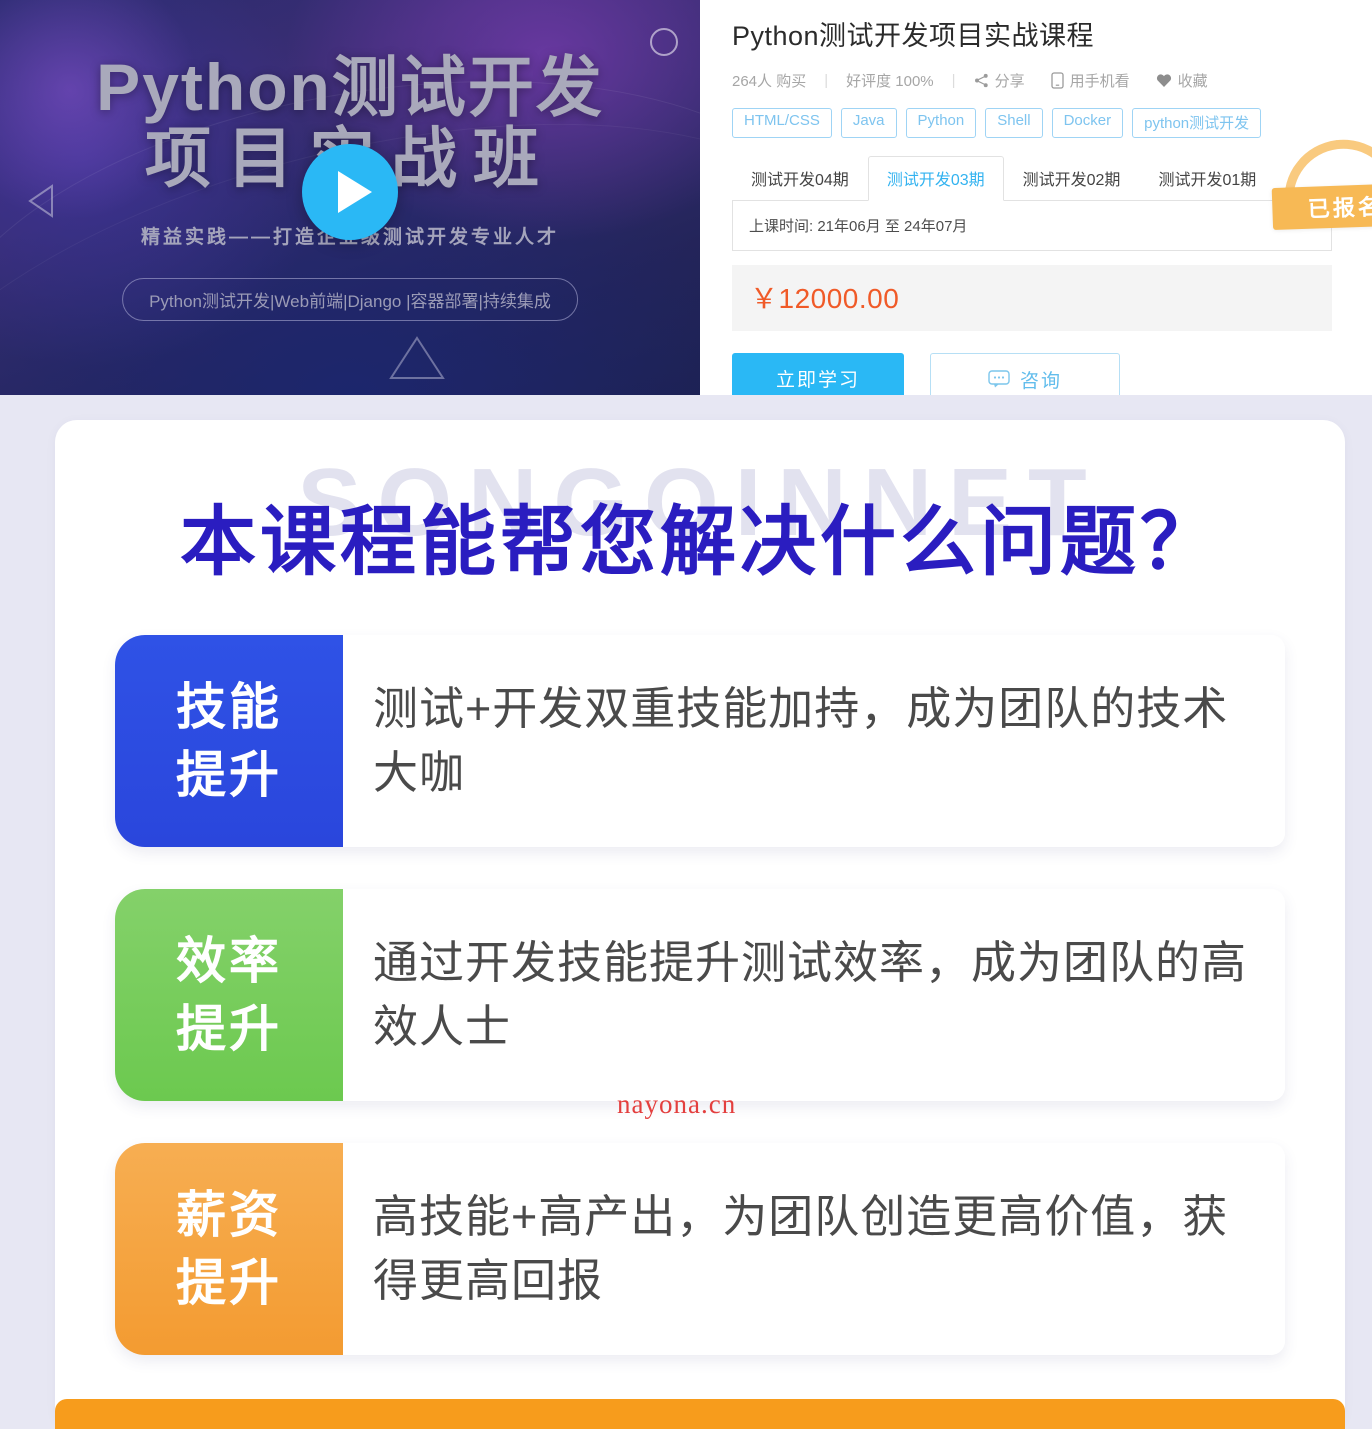  I want to click on course-action-buttons: 立即学习 咨询, so click(1052, 374).